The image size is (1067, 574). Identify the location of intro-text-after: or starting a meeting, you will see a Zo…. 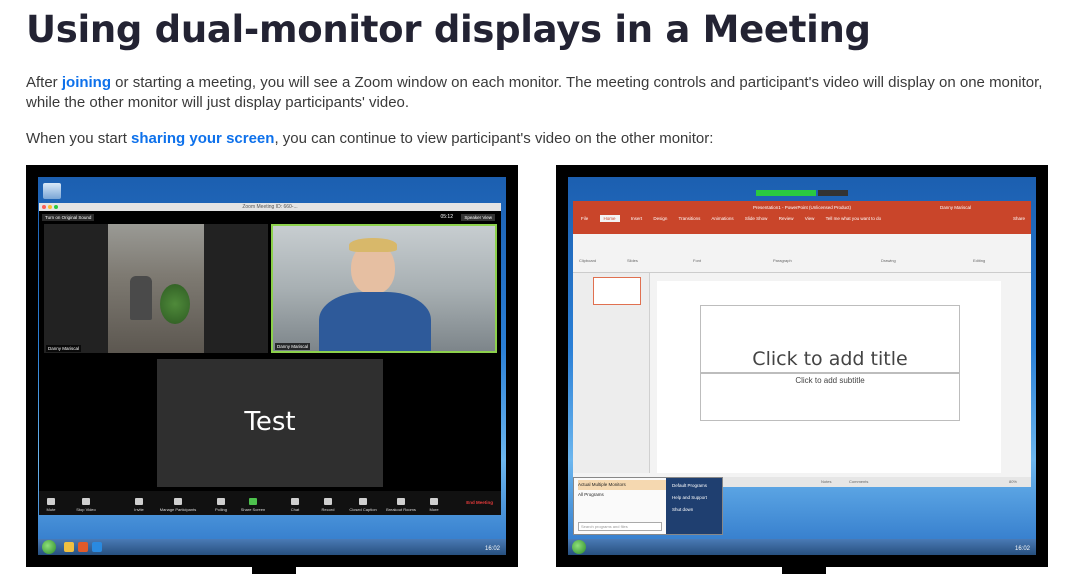
(534, 92).